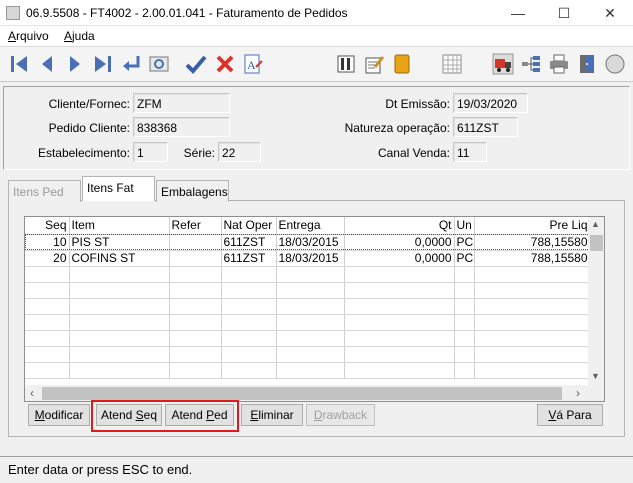 The image size is (633, 483). I want to click on serie-label: Série:, so click(199, 153).